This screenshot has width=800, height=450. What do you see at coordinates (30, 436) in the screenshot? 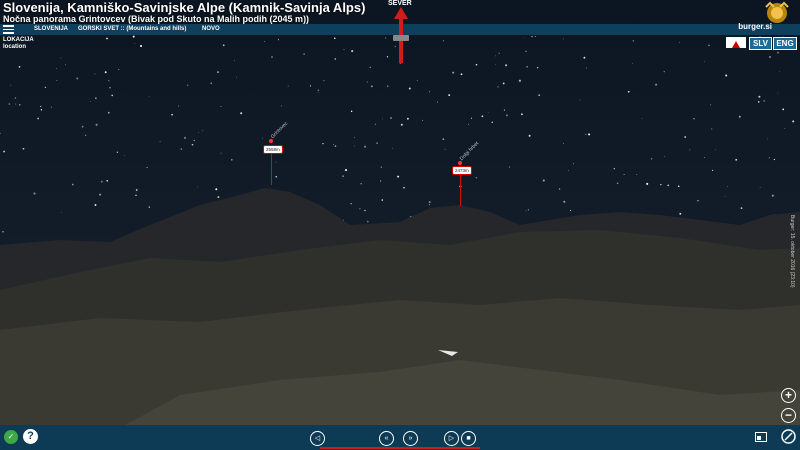
I see `help-button: ?` at bounding box center [30, 436].